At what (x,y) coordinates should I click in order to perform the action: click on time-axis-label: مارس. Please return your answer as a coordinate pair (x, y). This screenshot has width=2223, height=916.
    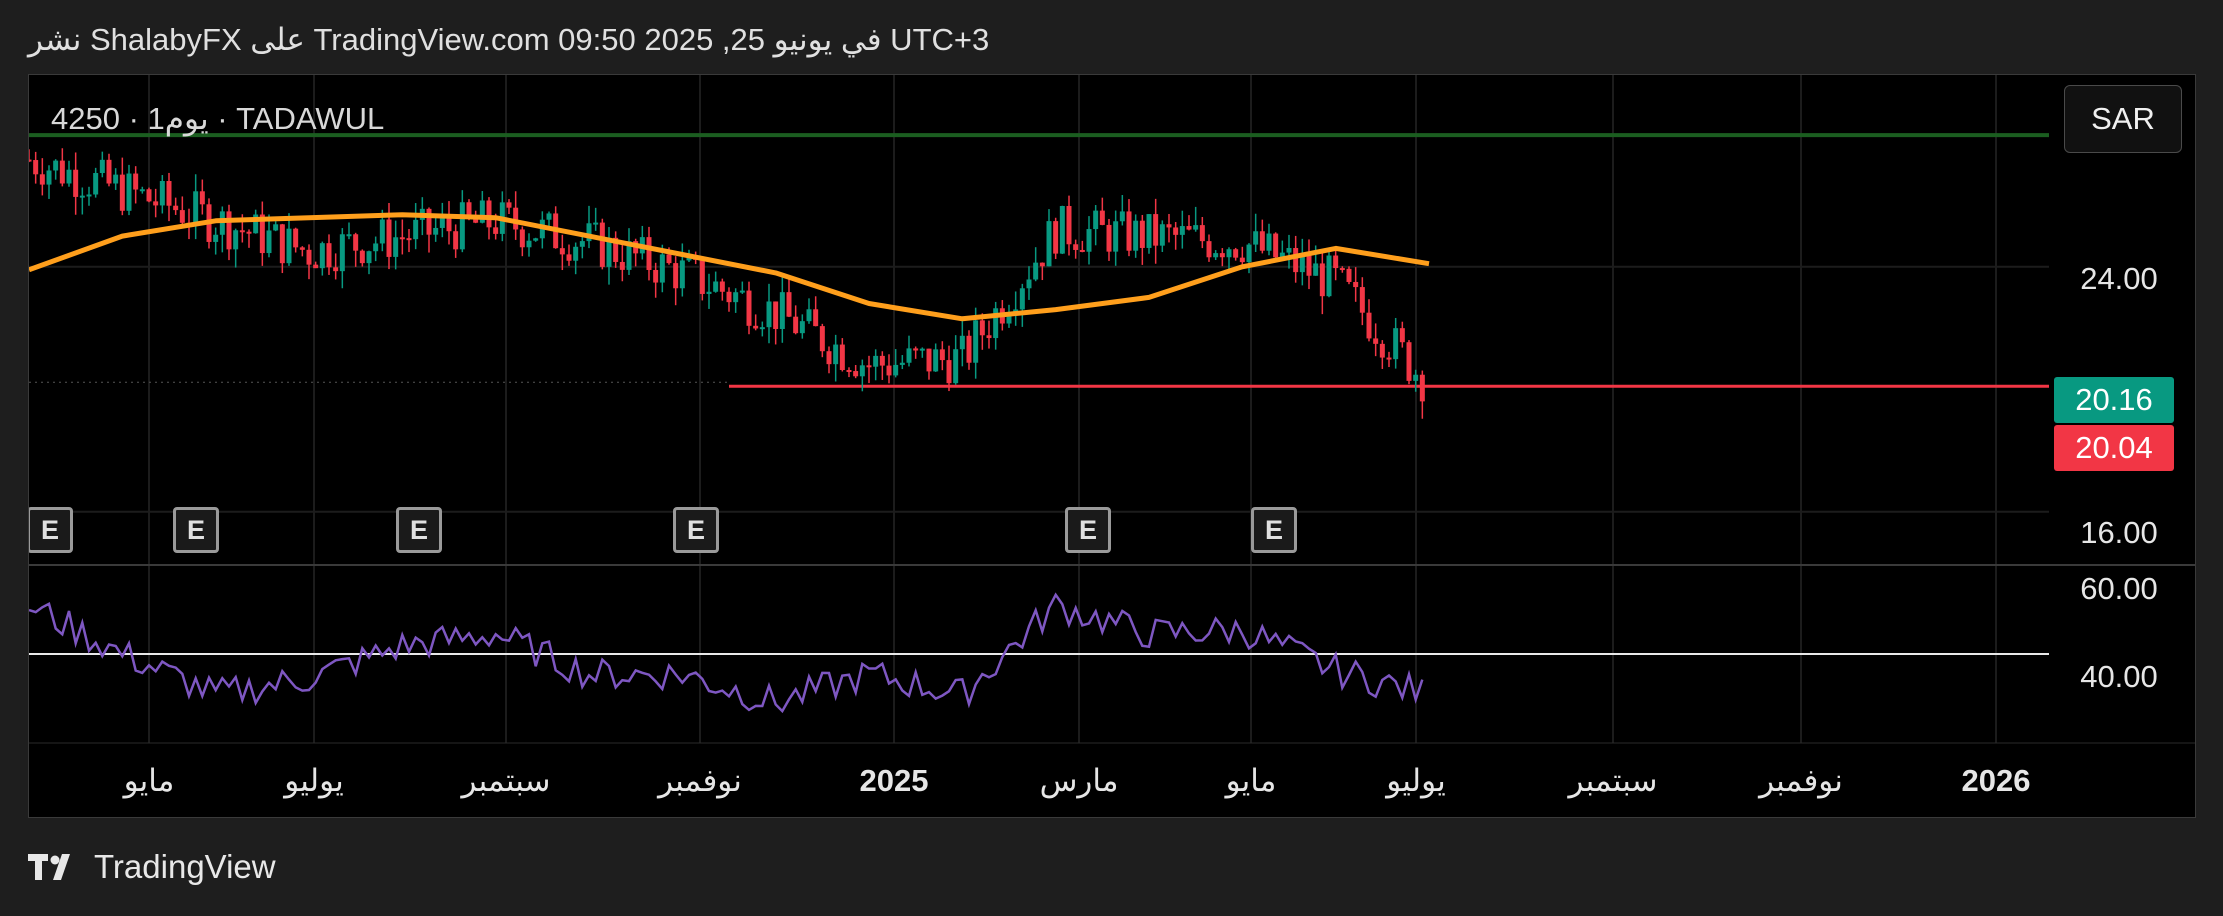
    Looking at the image, I should click on (1079, 780).